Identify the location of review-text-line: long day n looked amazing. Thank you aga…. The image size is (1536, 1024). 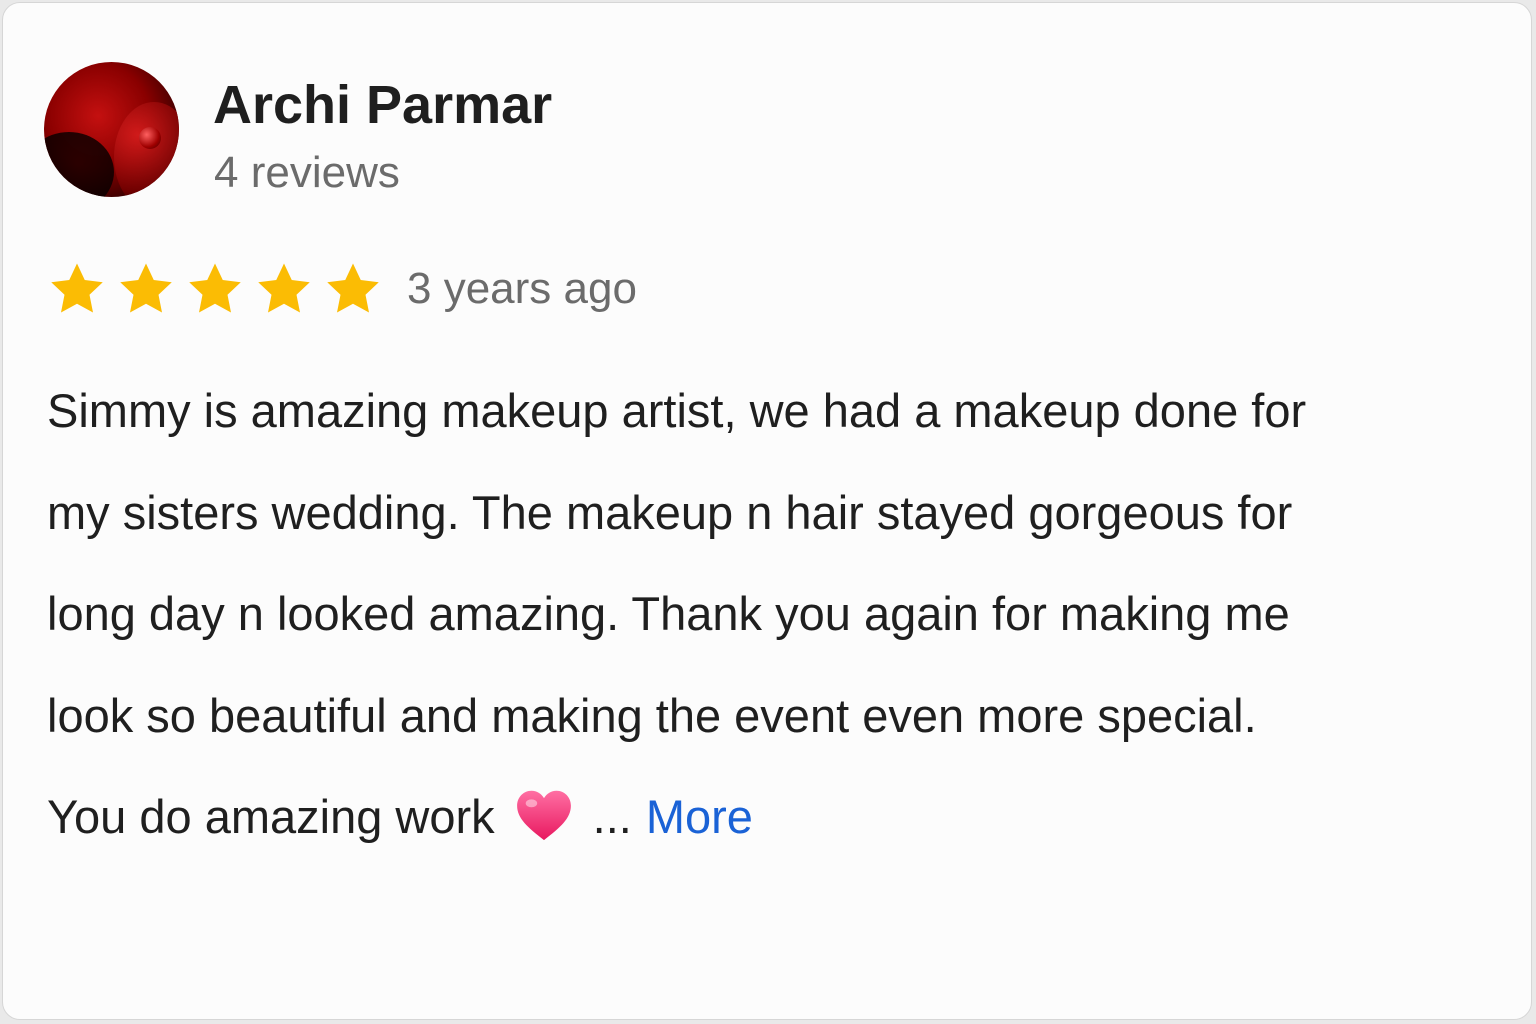
(668, 613).